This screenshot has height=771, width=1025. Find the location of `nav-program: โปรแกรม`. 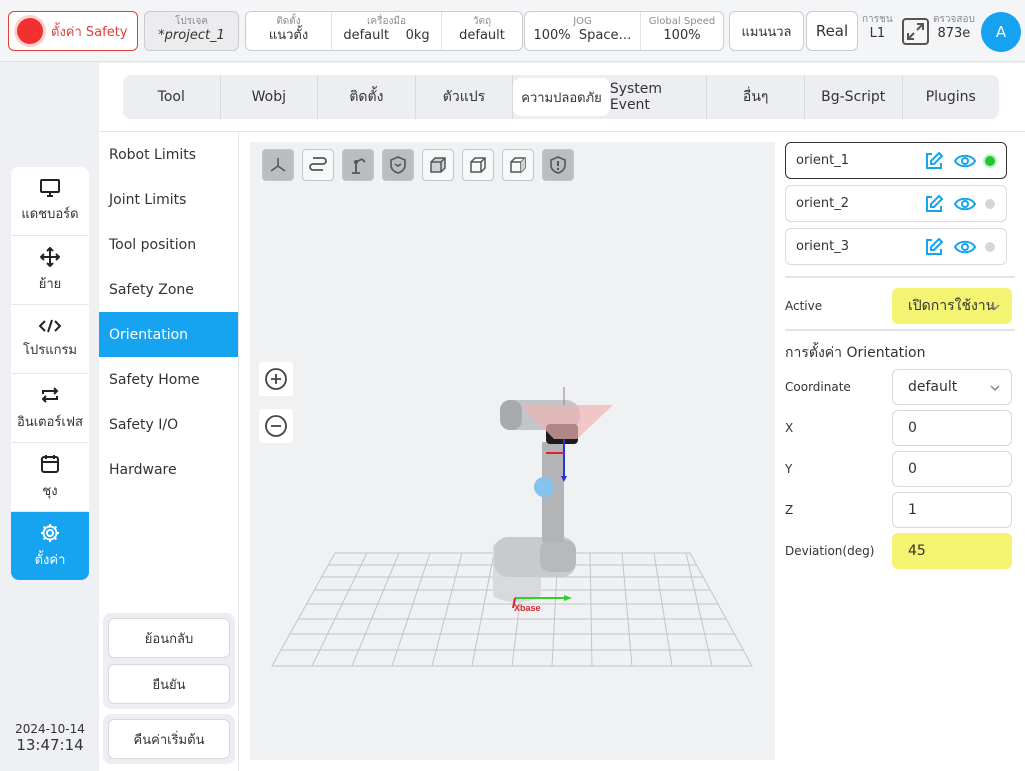

nav-program: โปรแกรม is located at coordinates (50, 339).